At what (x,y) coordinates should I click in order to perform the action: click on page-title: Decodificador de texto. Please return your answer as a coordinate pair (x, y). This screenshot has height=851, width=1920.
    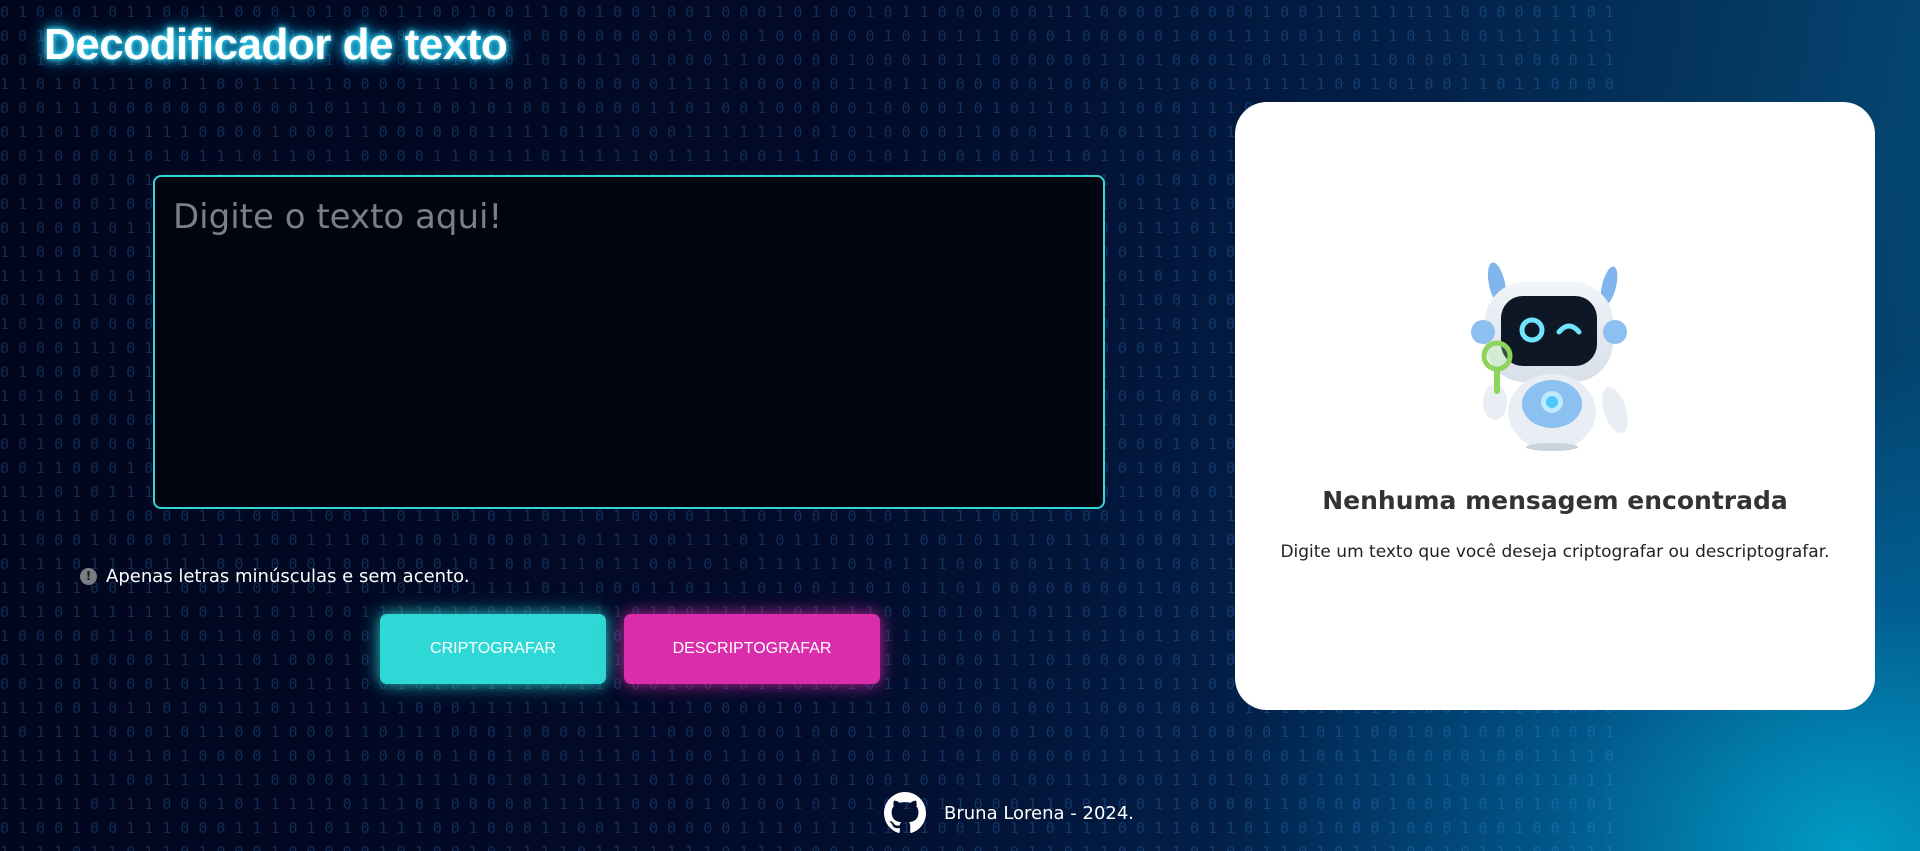
    Looking at the image, I should click on (276, 44).